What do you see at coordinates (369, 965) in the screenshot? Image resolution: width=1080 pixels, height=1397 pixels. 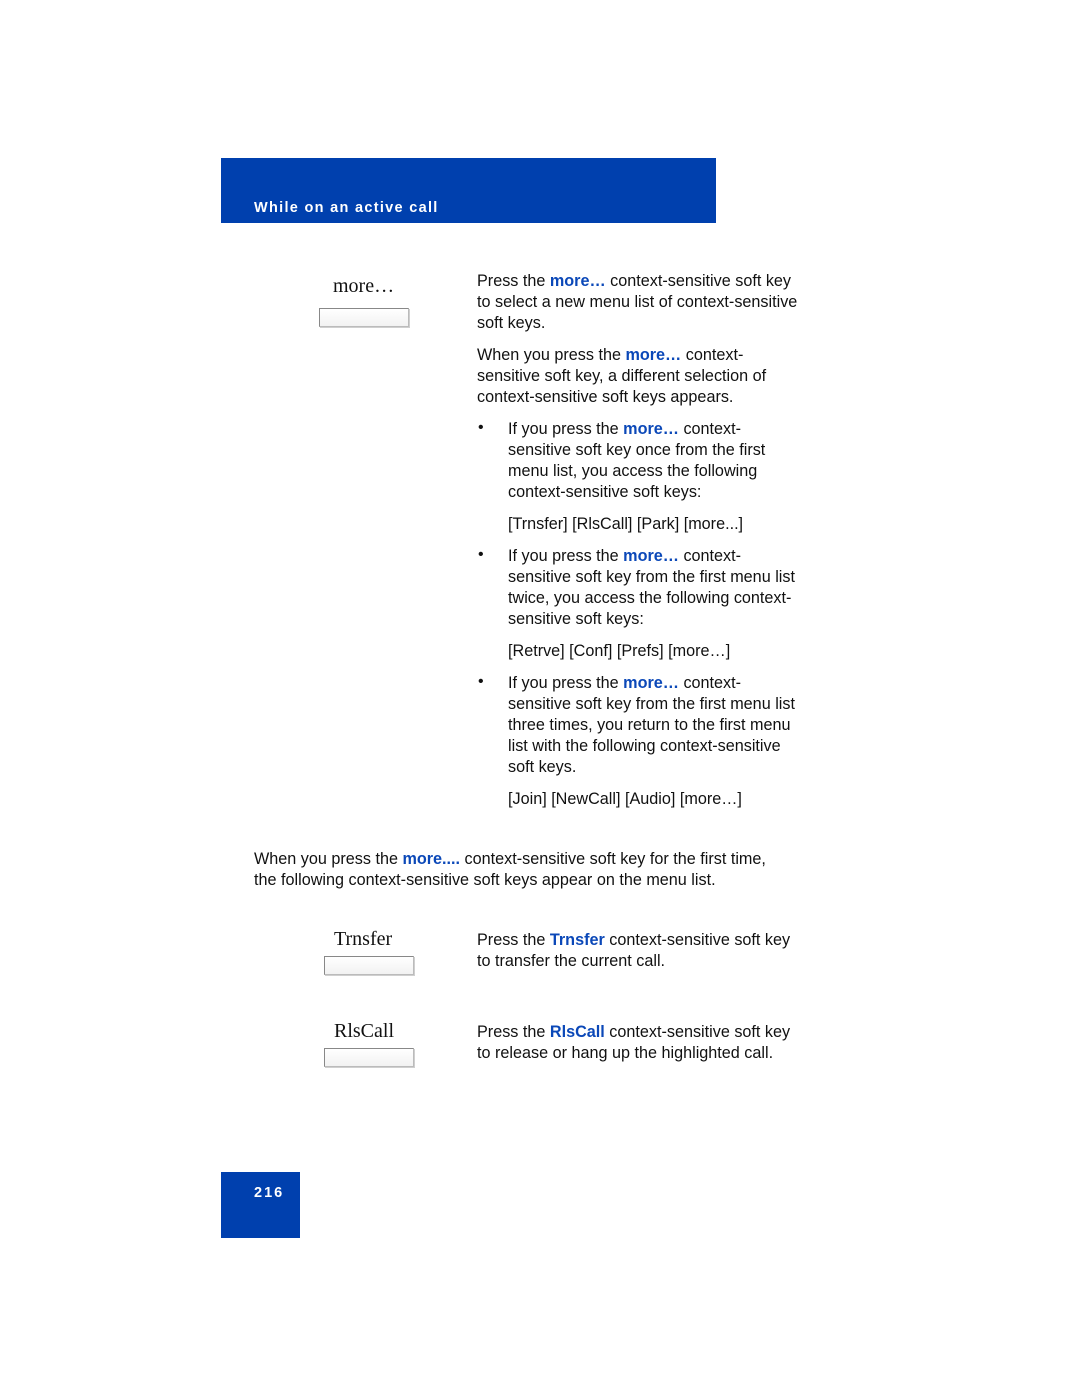 I see `trnsfer-softkey-icon` at bounding box center [369, 965].